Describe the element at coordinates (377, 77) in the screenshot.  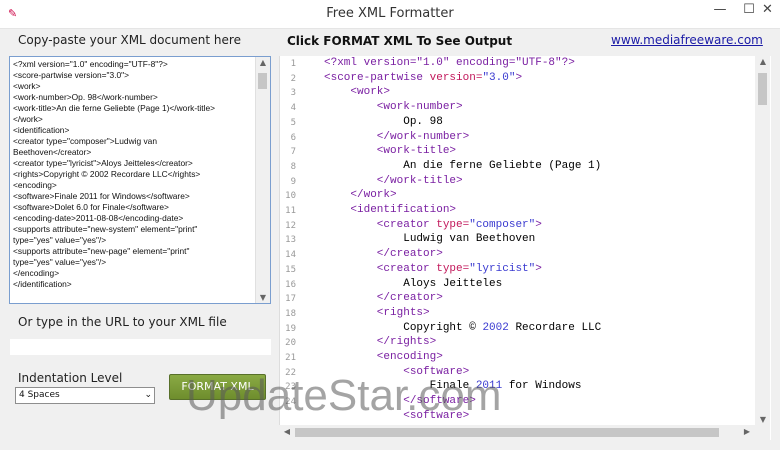
I see `code-token: <score-partwise` at that location.